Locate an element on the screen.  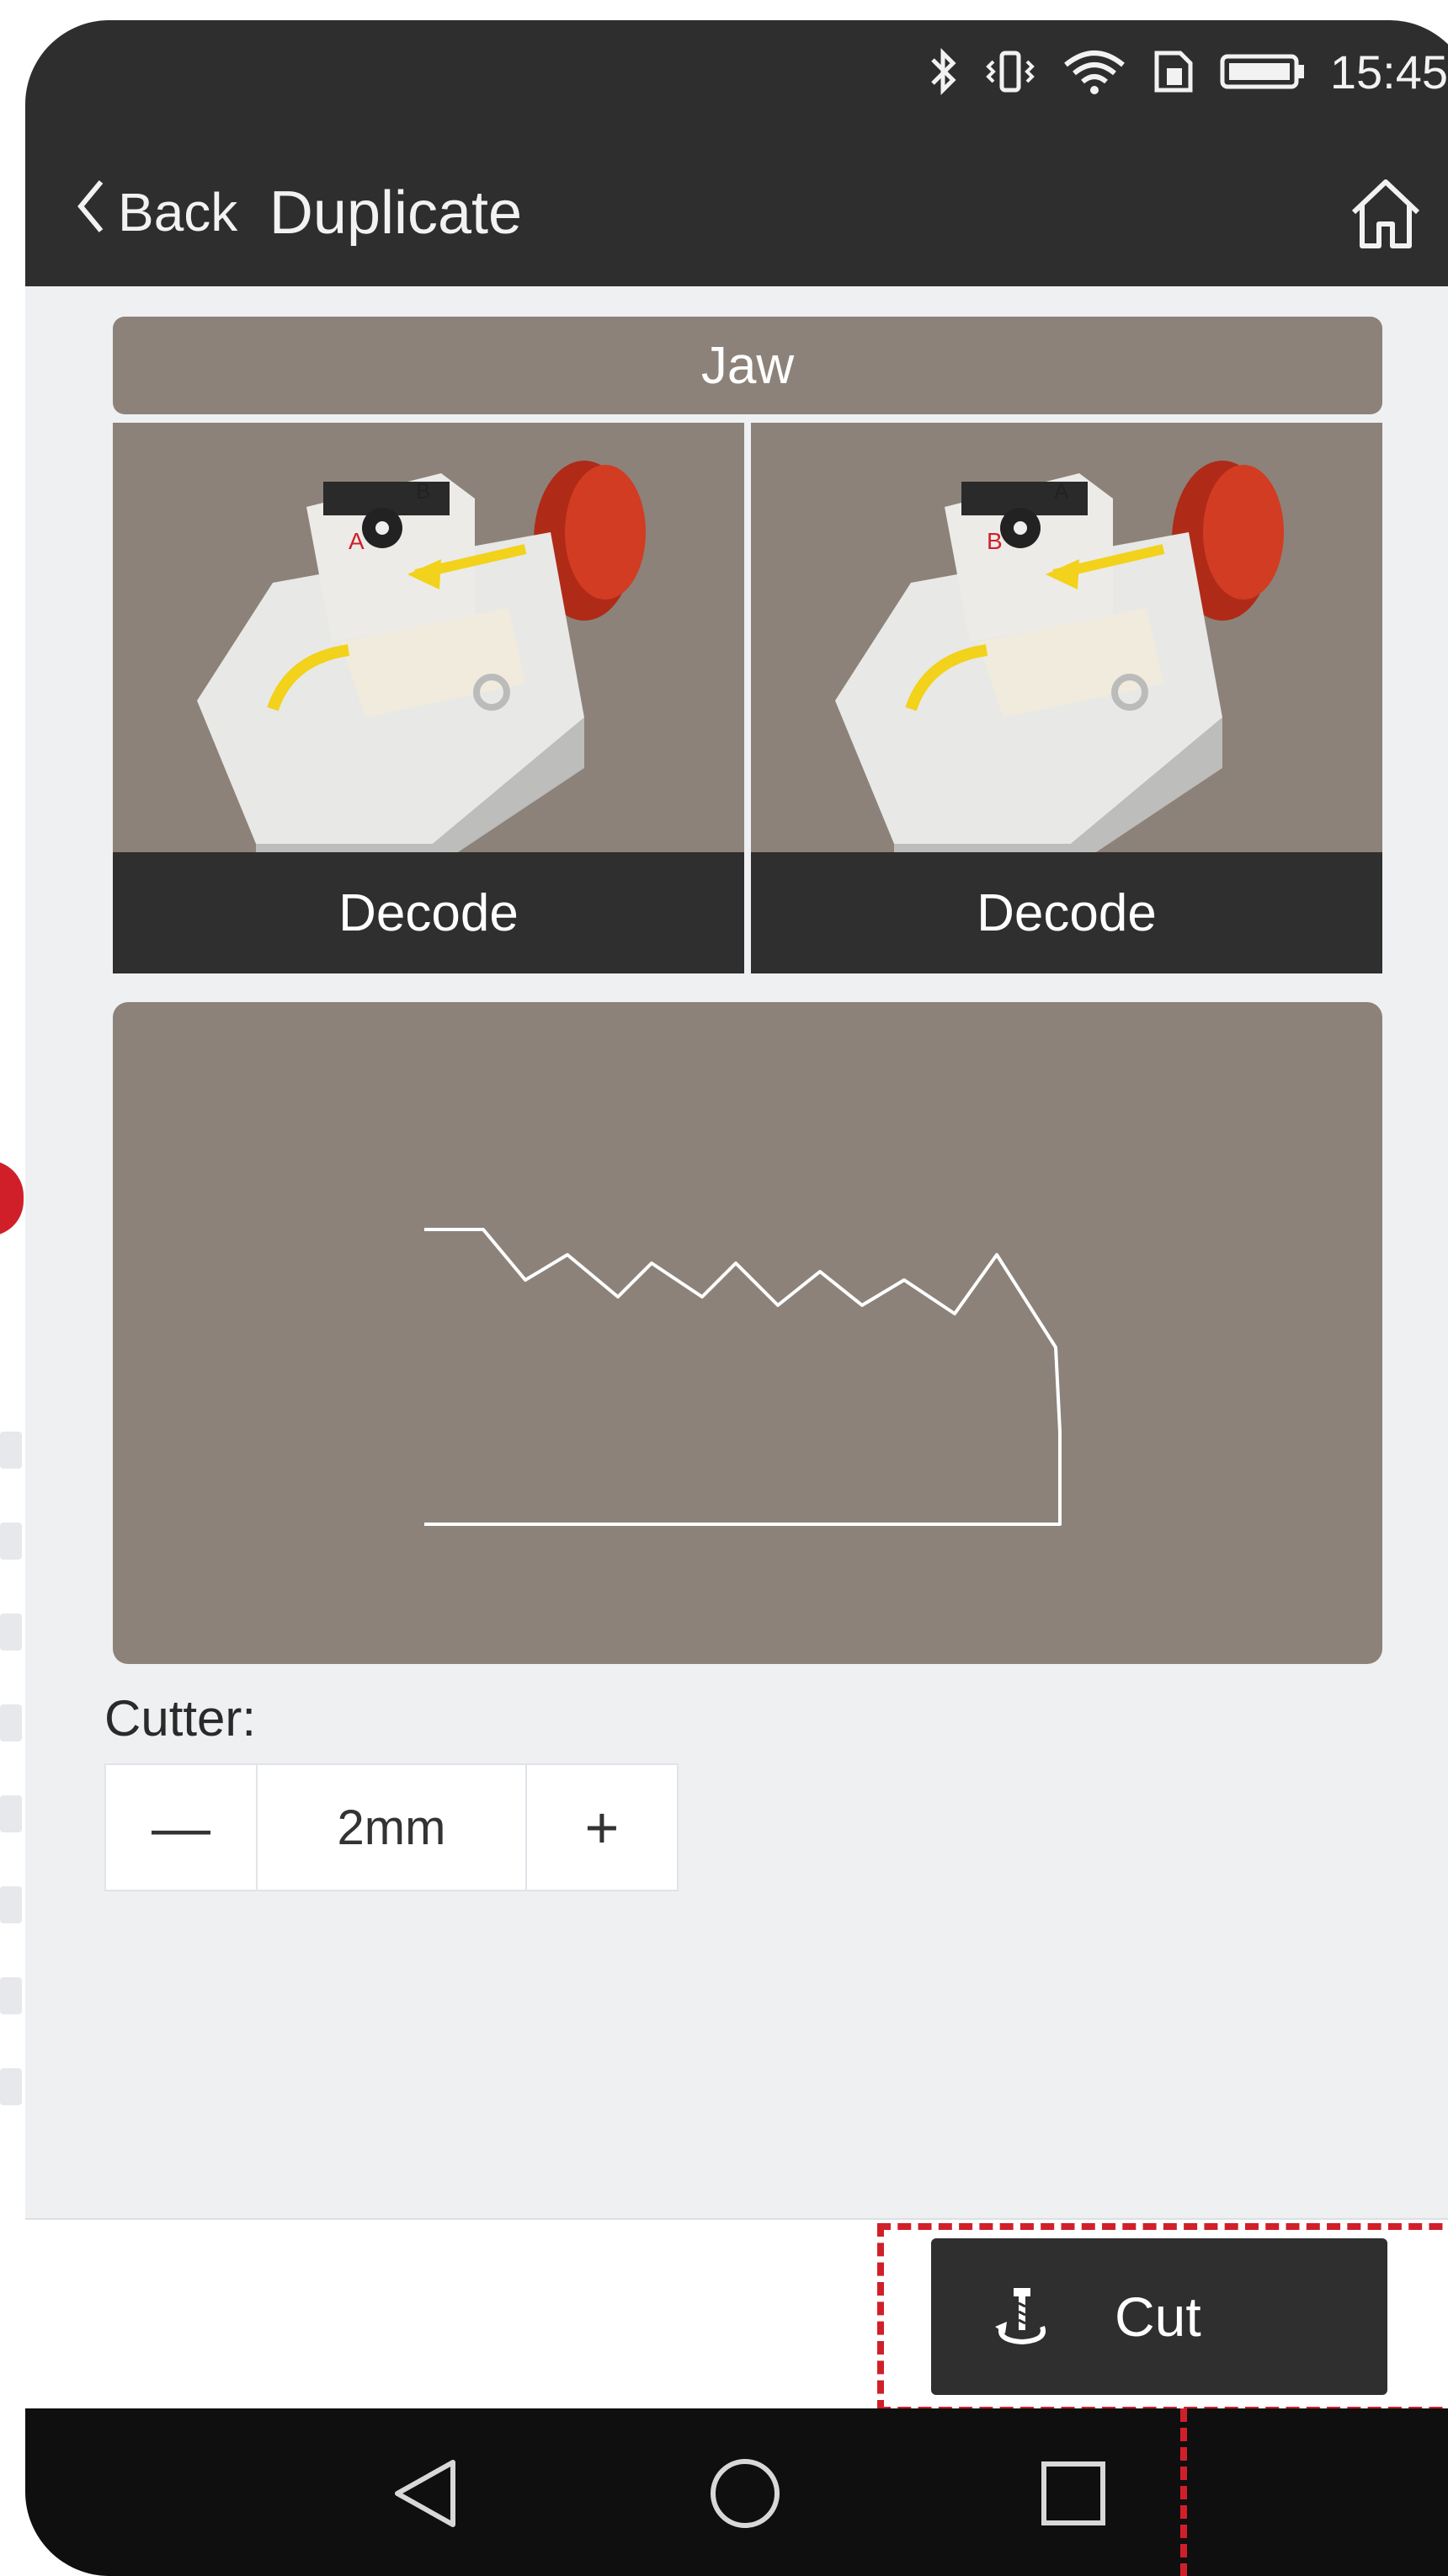
status-icons: 15:45 is located at coordinates (1187, 71).